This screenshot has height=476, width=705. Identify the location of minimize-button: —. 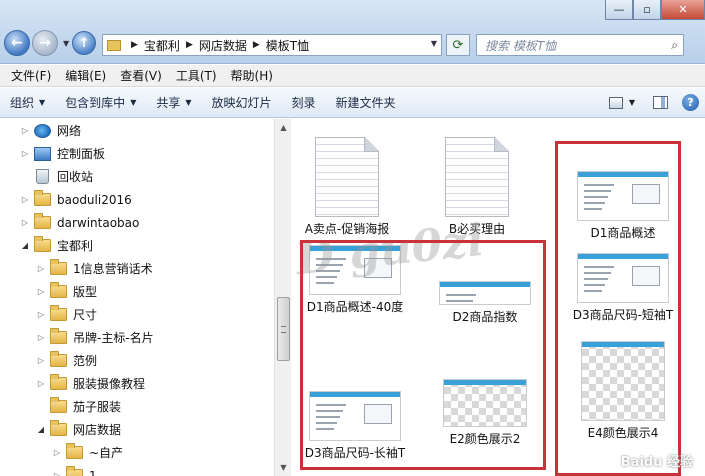
(619, 10).